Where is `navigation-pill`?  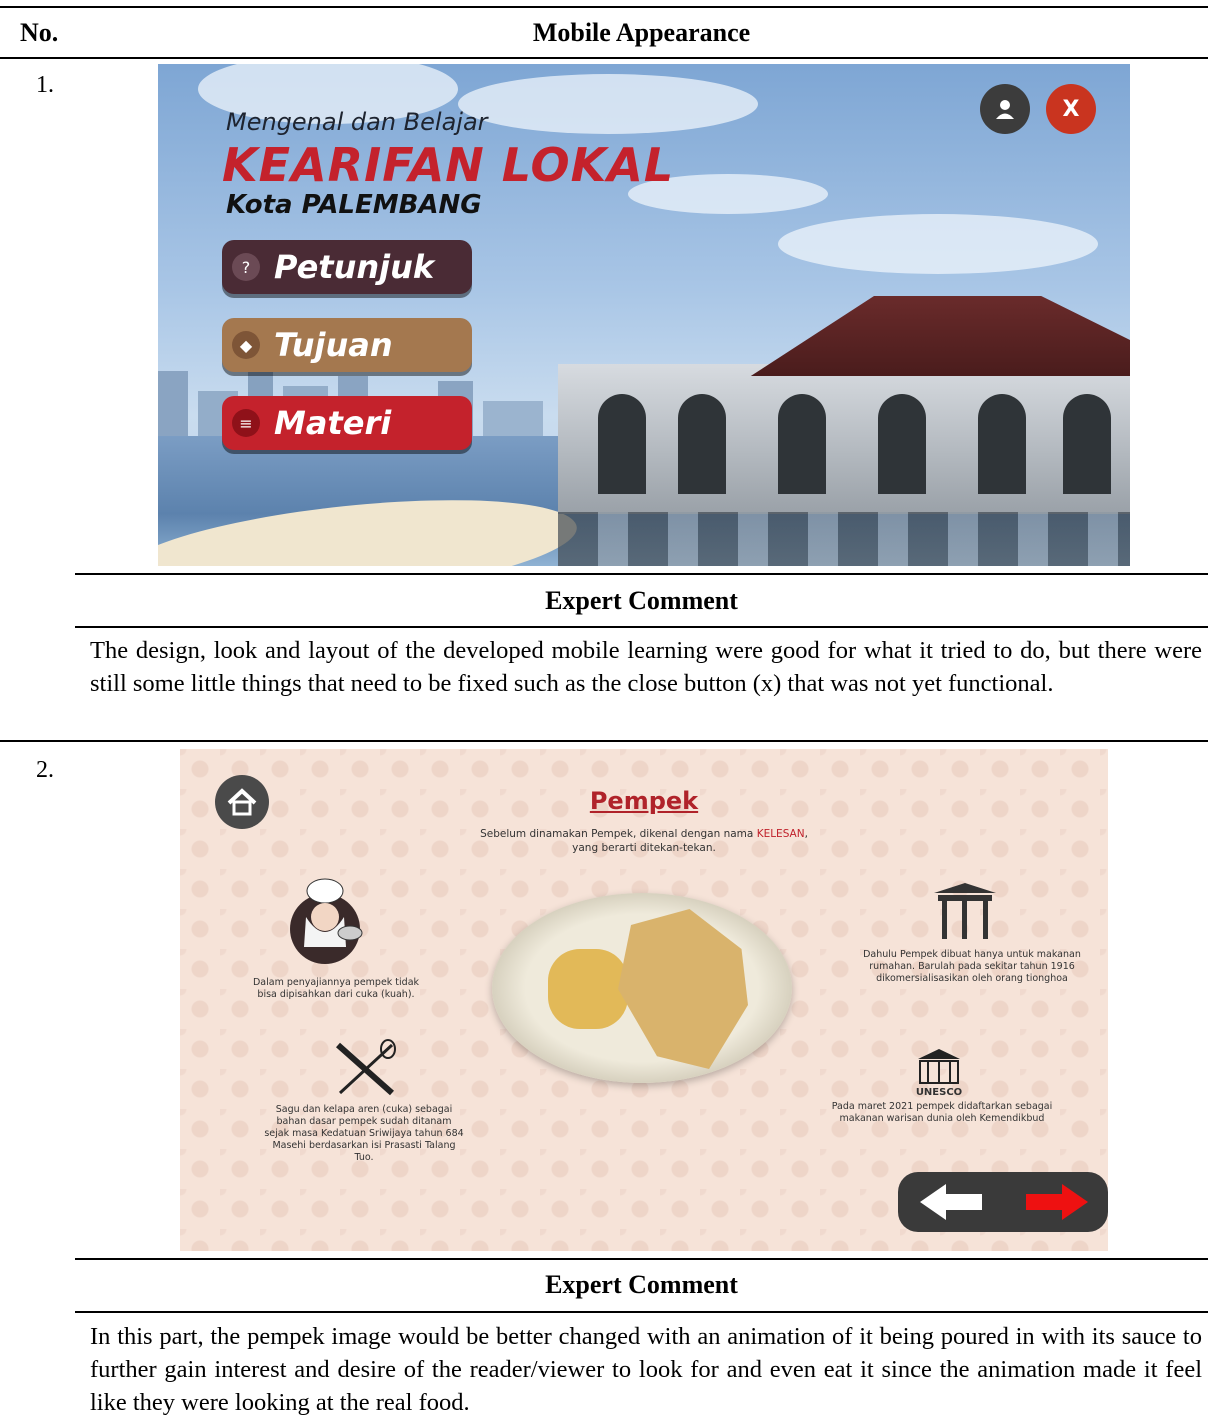
navigation-pill is located at coordinates (1003, 1202).